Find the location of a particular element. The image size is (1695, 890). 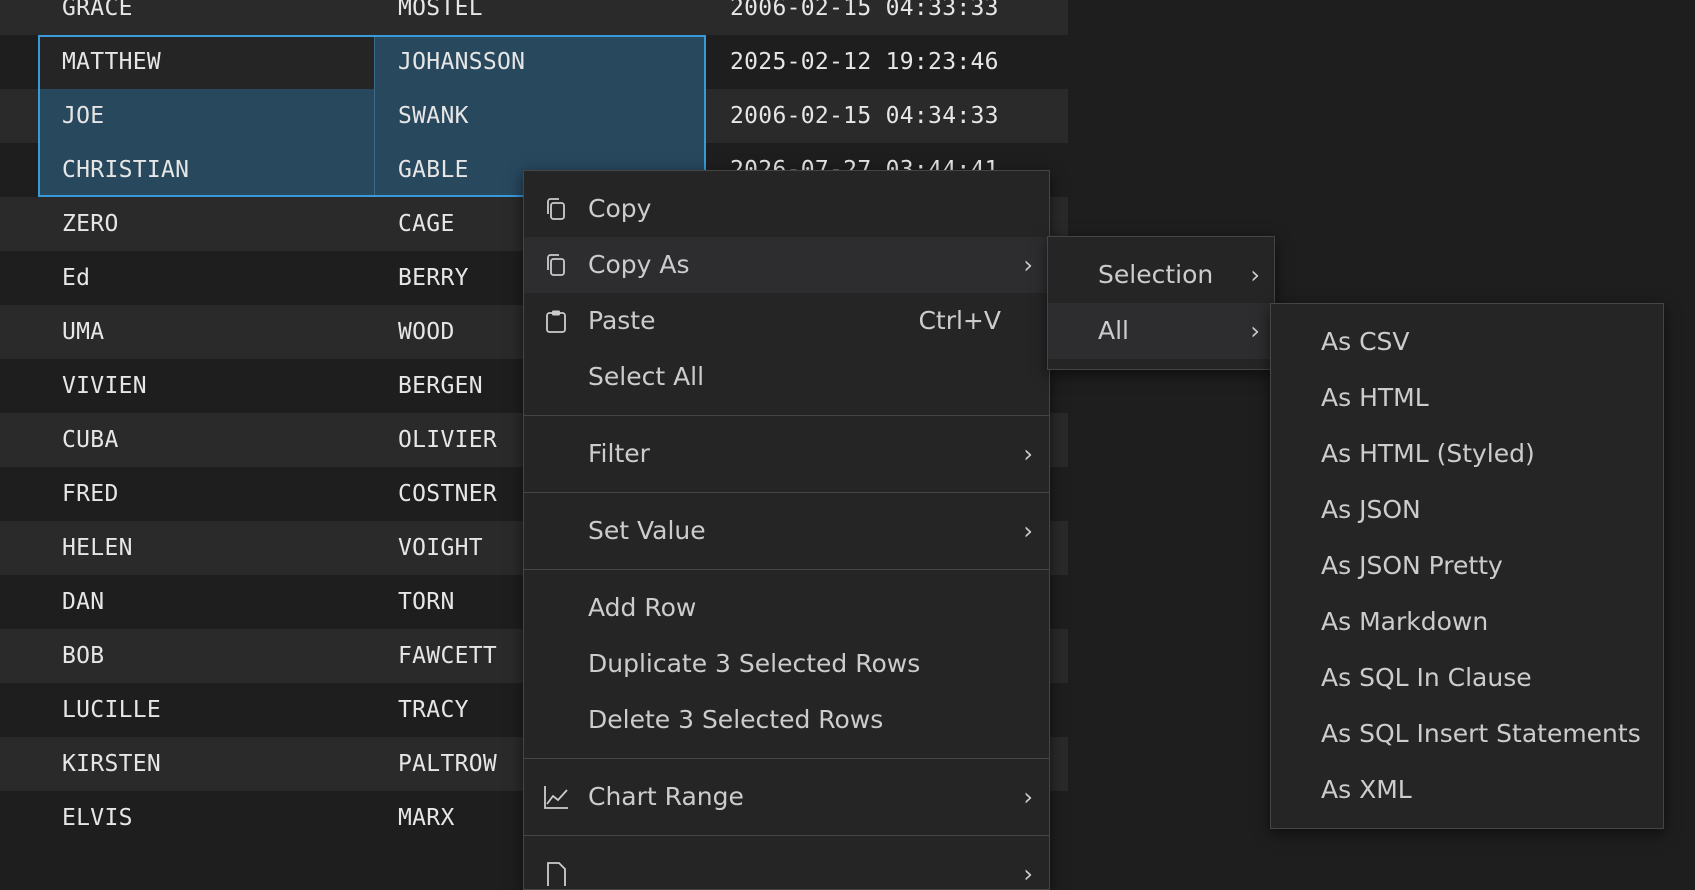

cell-last-name: COSTNER is located at coordinates (447, 494).